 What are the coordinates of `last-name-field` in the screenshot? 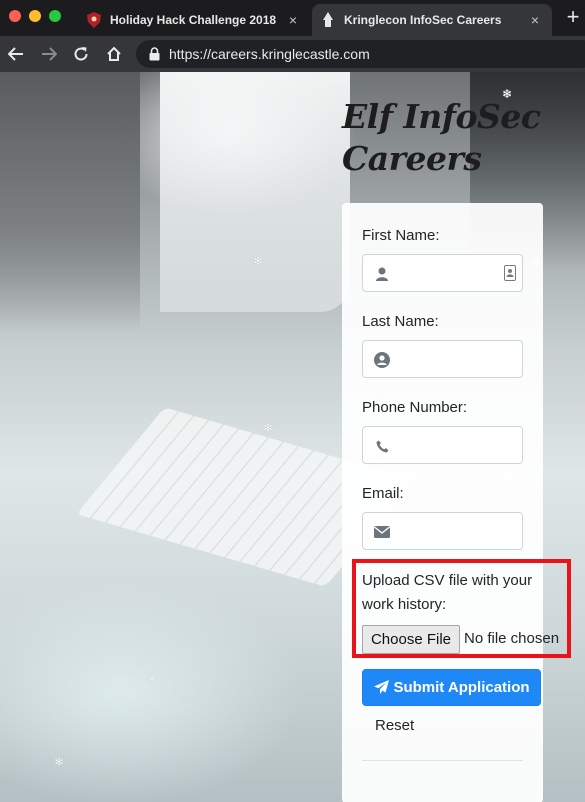 It's located at (442, 359).